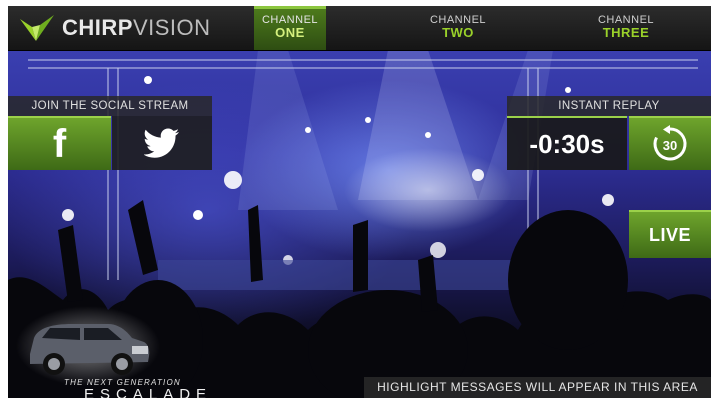  Describe the element at coordinates (97, 27) in the screenshot. I see `brand-name-bold: CHIRP` at that location.